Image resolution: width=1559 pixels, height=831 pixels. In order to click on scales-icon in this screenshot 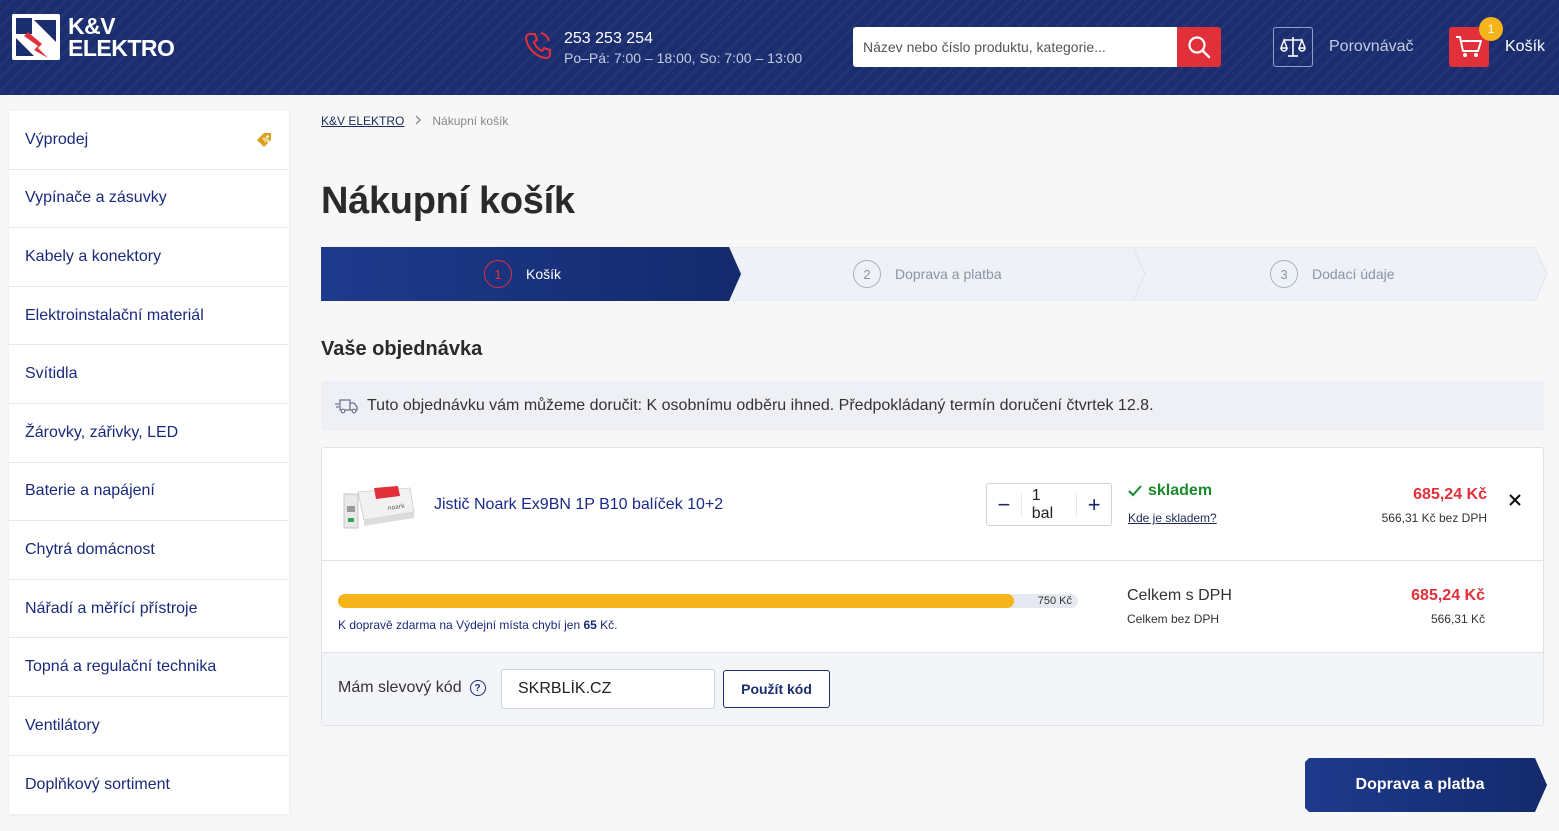, I will do `click(1293, 47)`.